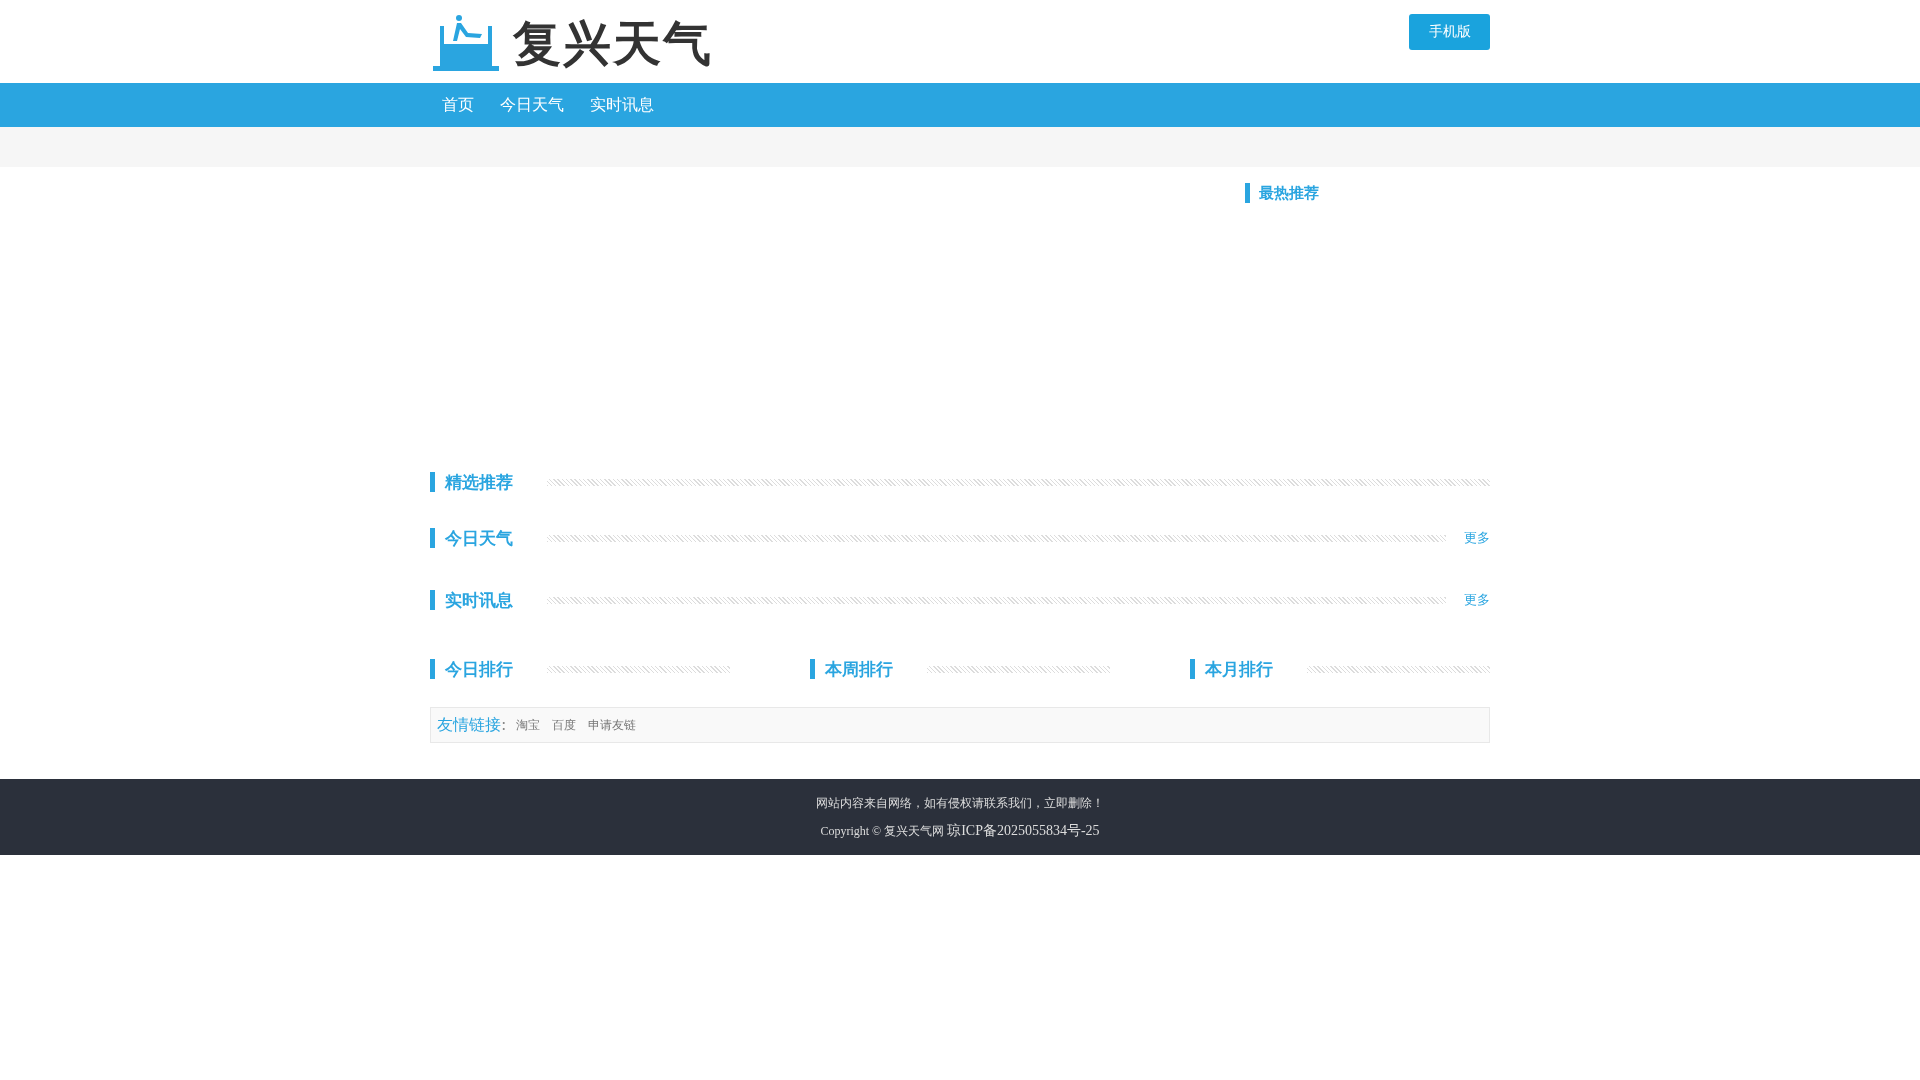 This screenshot has height=1080, width=1920. Describe the element at coordinates (613, 43) in the screenshot. I see `site-logo-text: 复兴天气` at that location.